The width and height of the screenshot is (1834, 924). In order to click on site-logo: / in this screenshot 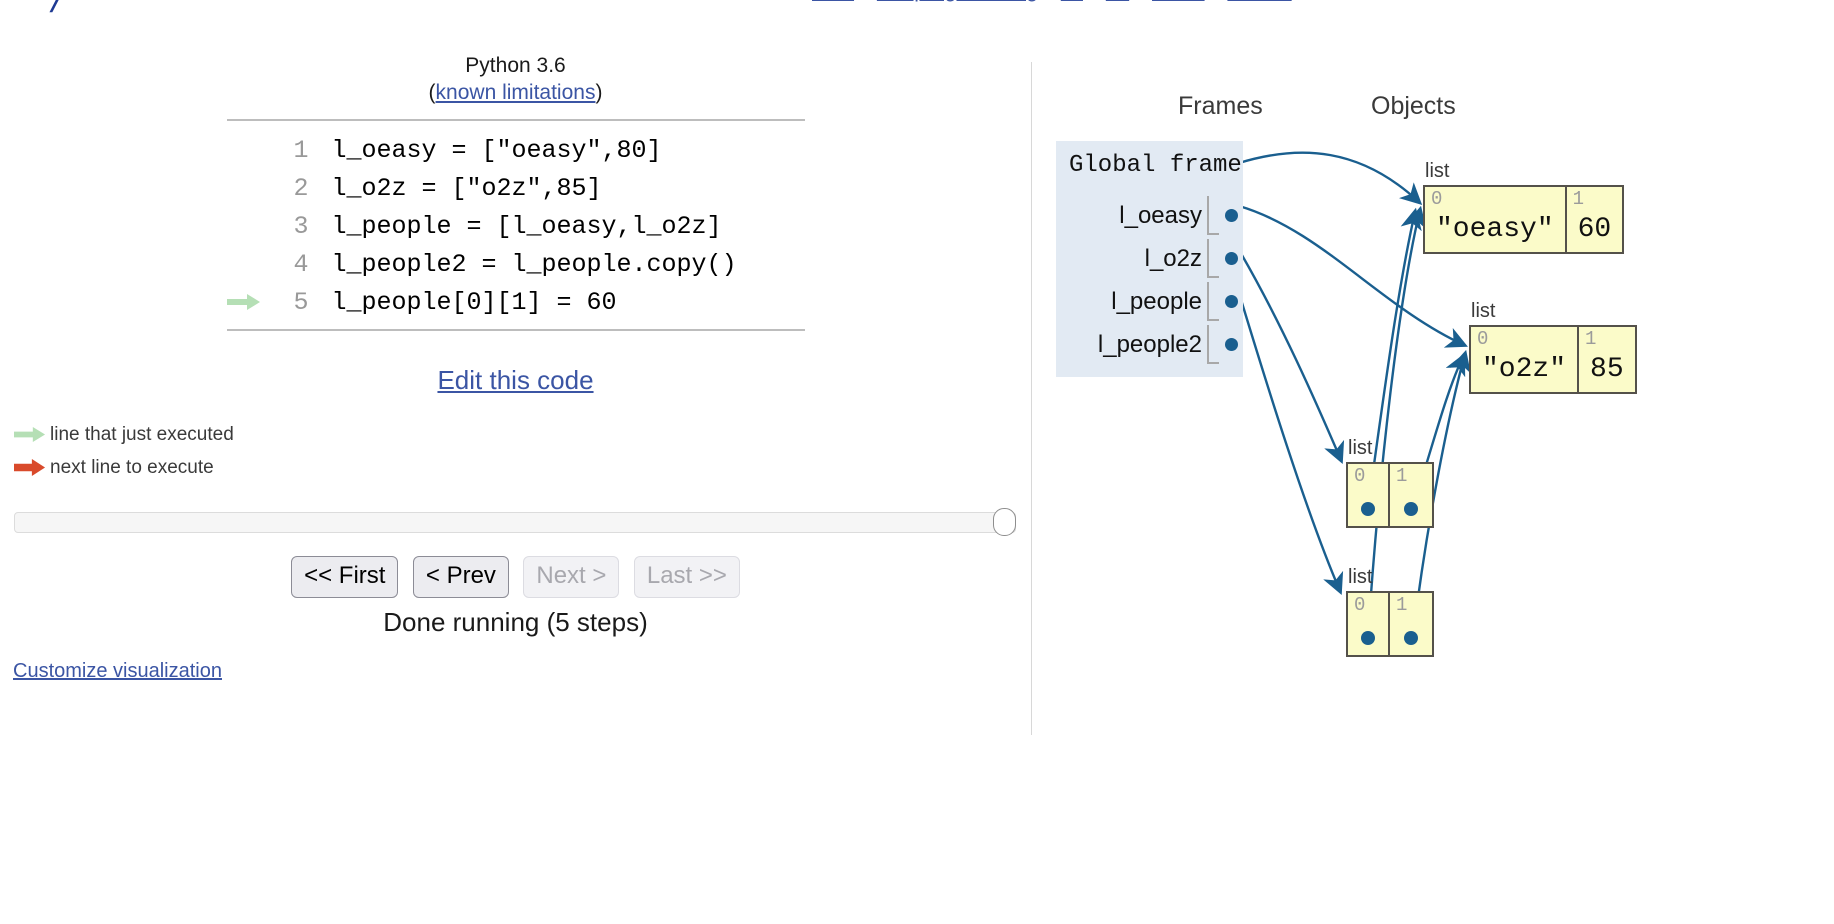, I will do `click(58, 7)`.